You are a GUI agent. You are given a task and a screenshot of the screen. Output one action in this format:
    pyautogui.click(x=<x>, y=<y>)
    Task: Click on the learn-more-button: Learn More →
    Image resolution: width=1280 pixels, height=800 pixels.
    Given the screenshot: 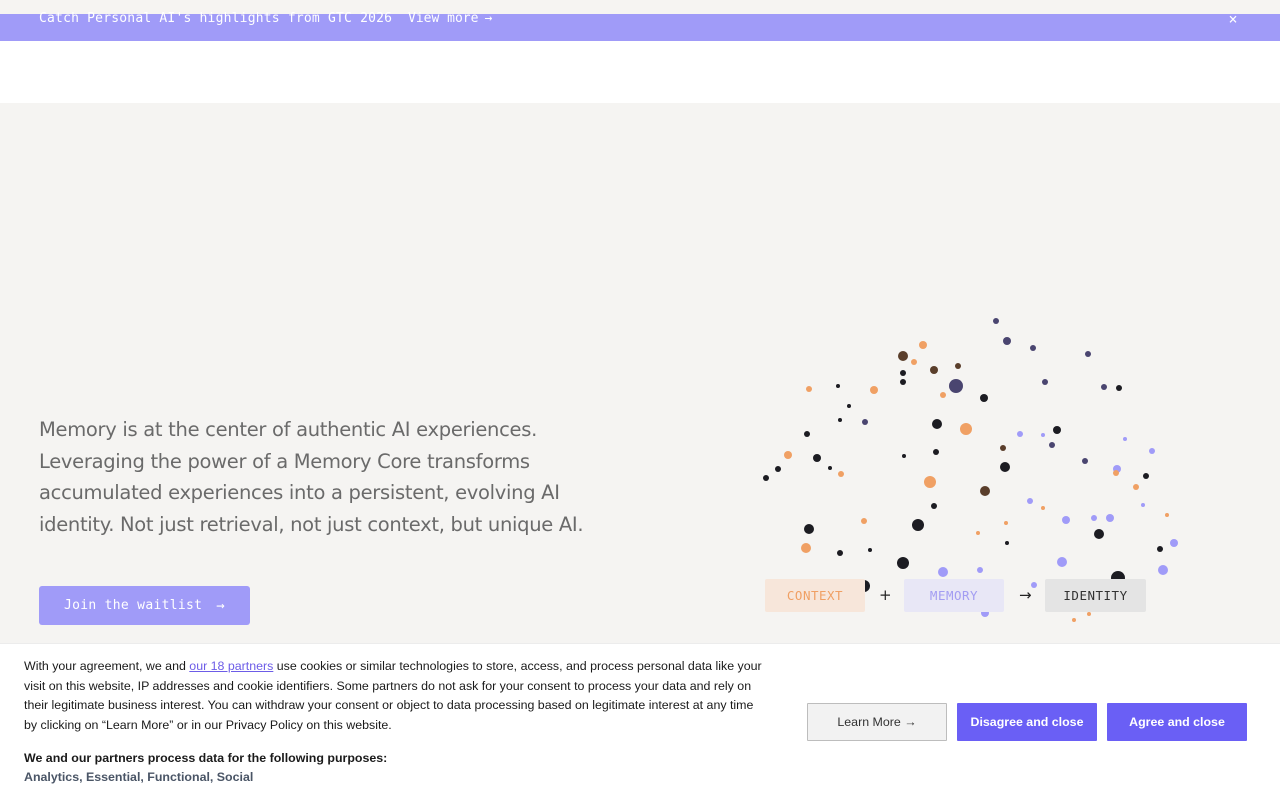 What is the action you would take?
    pyautogui.click(x=877, y=722)
    